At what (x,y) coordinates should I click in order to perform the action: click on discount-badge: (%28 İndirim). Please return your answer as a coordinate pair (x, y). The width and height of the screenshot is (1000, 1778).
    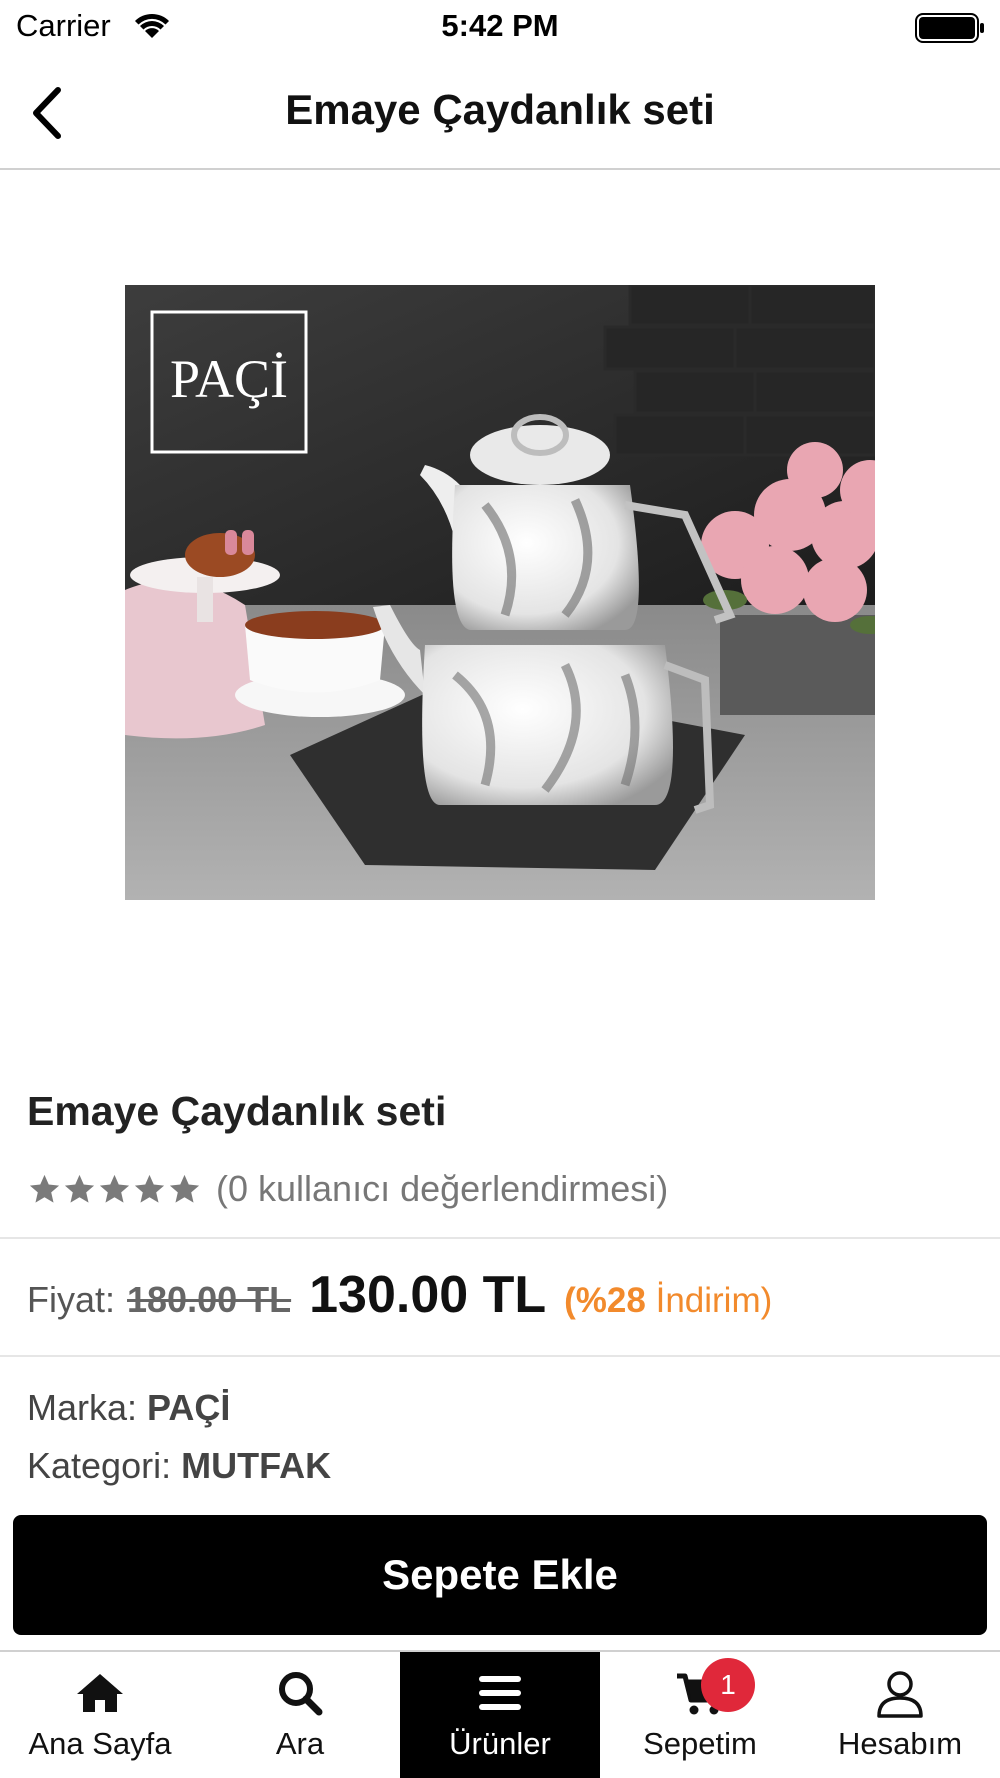
    Looking at the image, I should click on (668, 1301).